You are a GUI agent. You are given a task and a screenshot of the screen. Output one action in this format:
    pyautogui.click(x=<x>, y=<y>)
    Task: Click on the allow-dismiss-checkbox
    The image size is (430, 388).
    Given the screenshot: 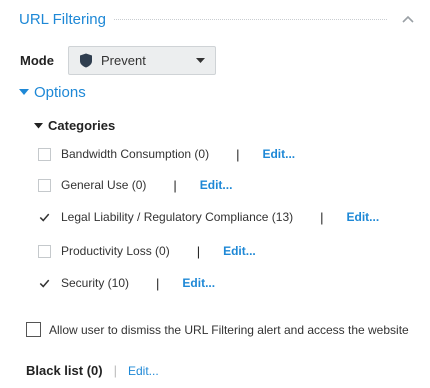 What is the action you would take?
    pyautogui.click(x=33, y=329)
    